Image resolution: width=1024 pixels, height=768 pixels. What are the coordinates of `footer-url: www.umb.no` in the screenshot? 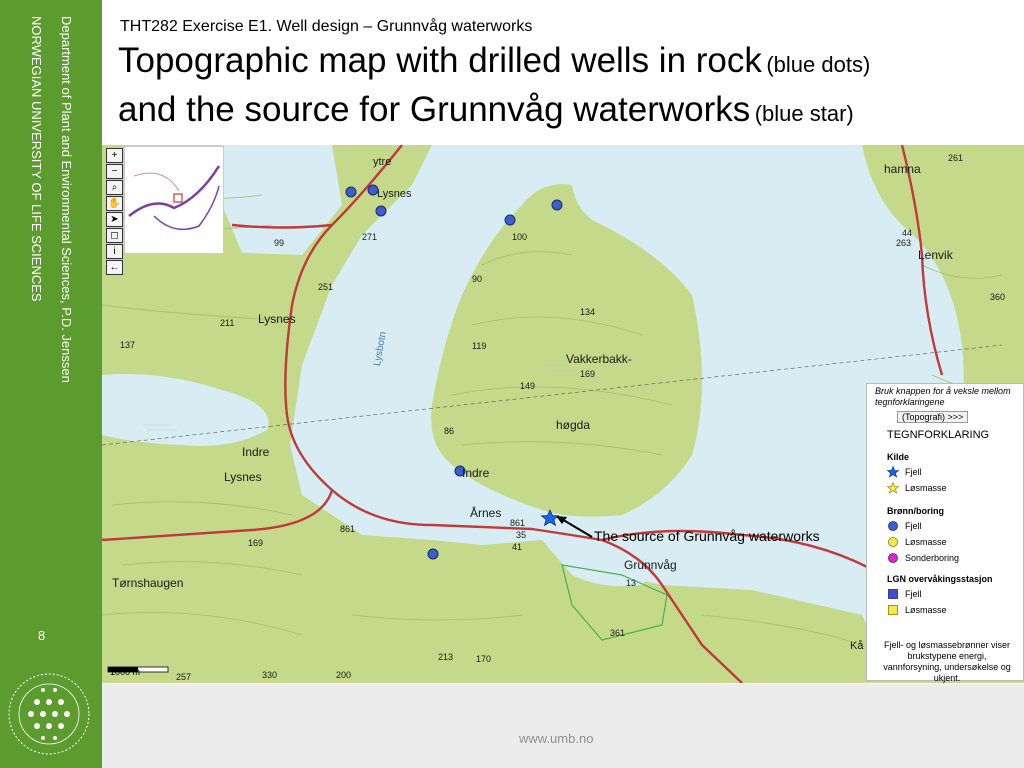 It's located at (556, 738).